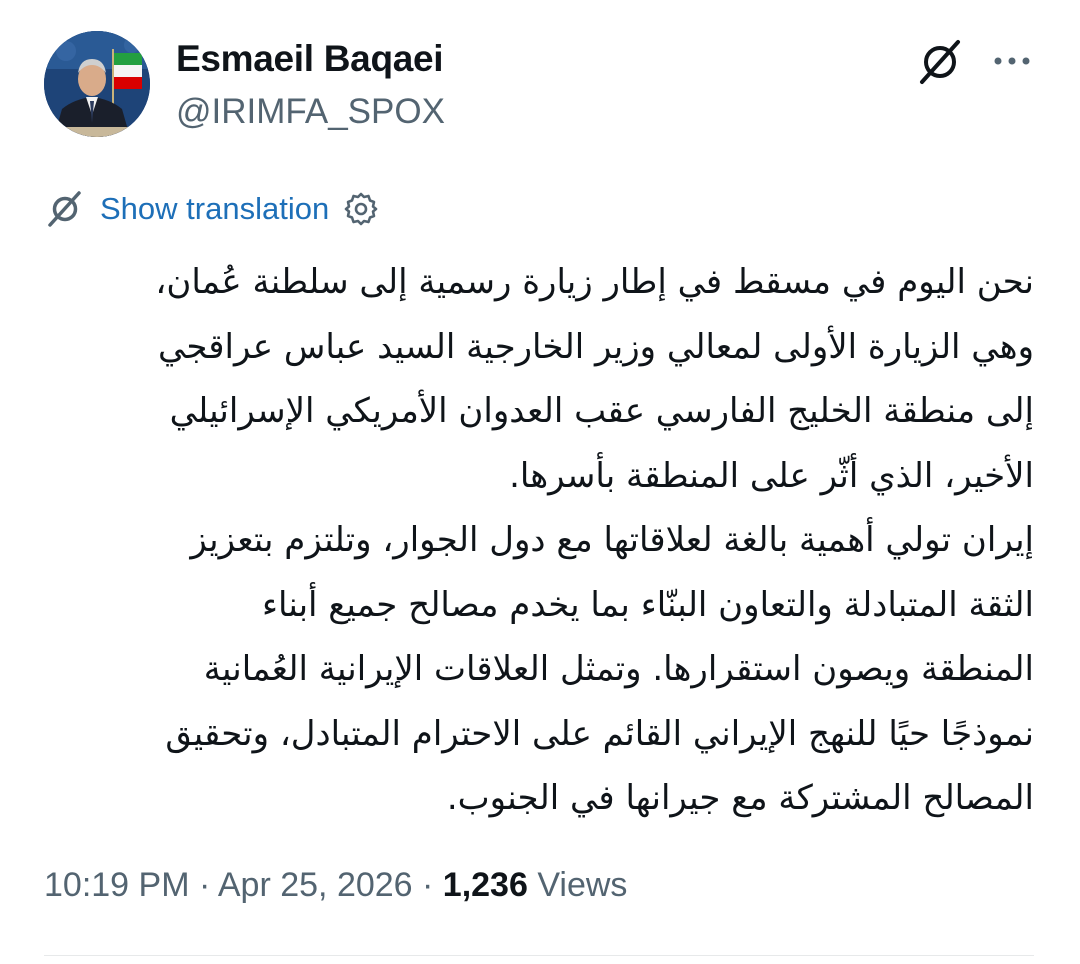  I want to click on translation-row: Show translation, so click(211, 209).